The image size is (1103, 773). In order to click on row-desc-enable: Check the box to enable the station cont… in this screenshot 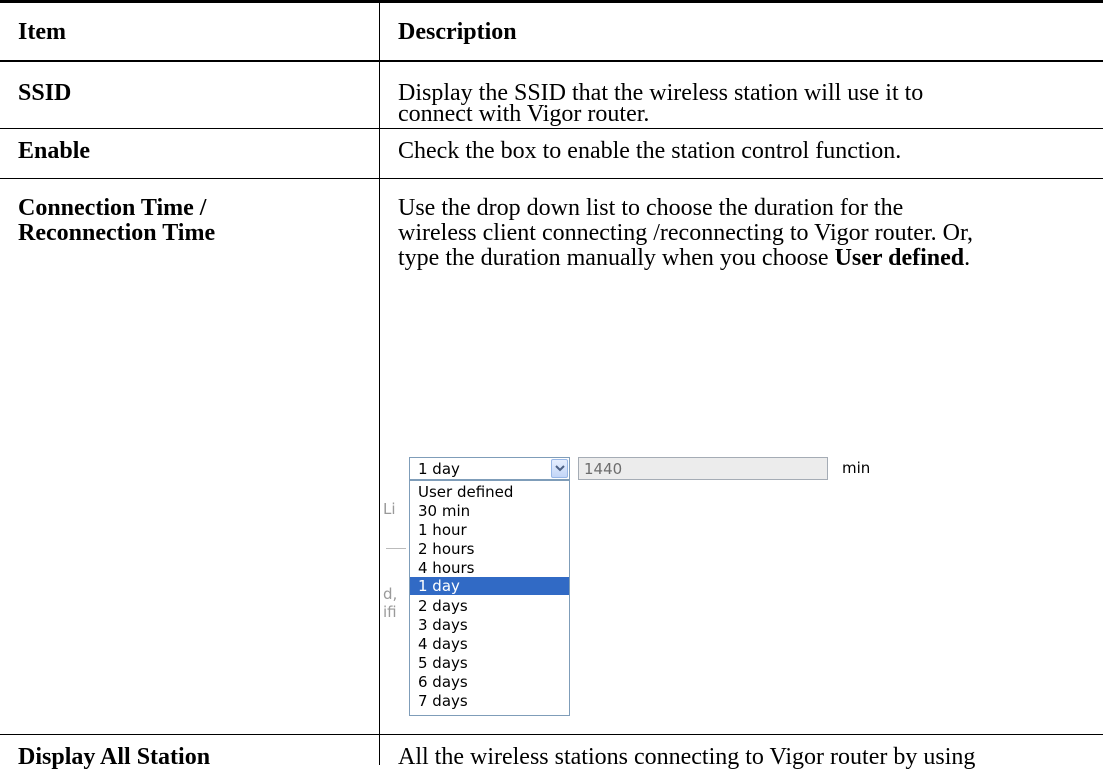, I will do `click(650, 151)`.